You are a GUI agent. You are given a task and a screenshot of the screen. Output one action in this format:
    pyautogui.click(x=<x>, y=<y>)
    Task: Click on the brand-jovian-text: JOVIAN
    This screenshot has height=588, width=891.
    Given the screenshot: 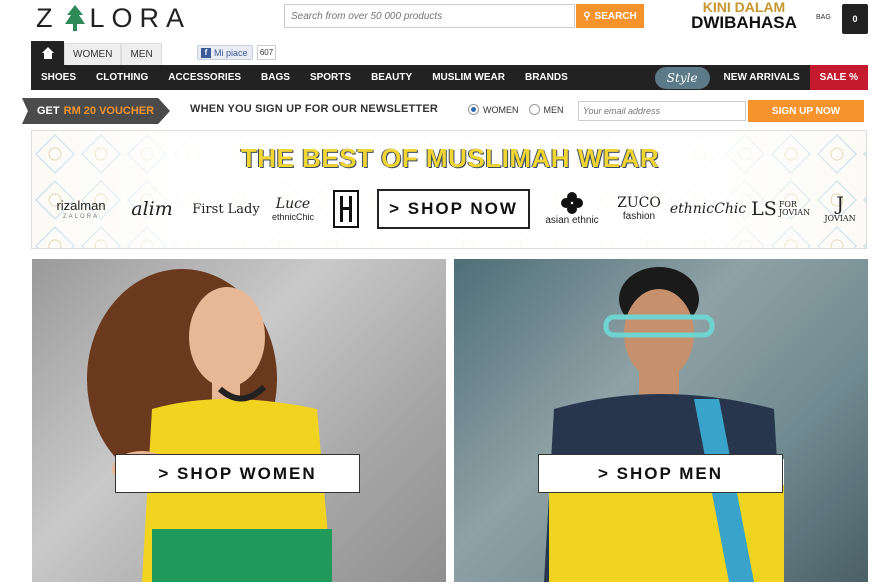 What is the action you would take?
    pyautogui.click(x=840, y=218)
    